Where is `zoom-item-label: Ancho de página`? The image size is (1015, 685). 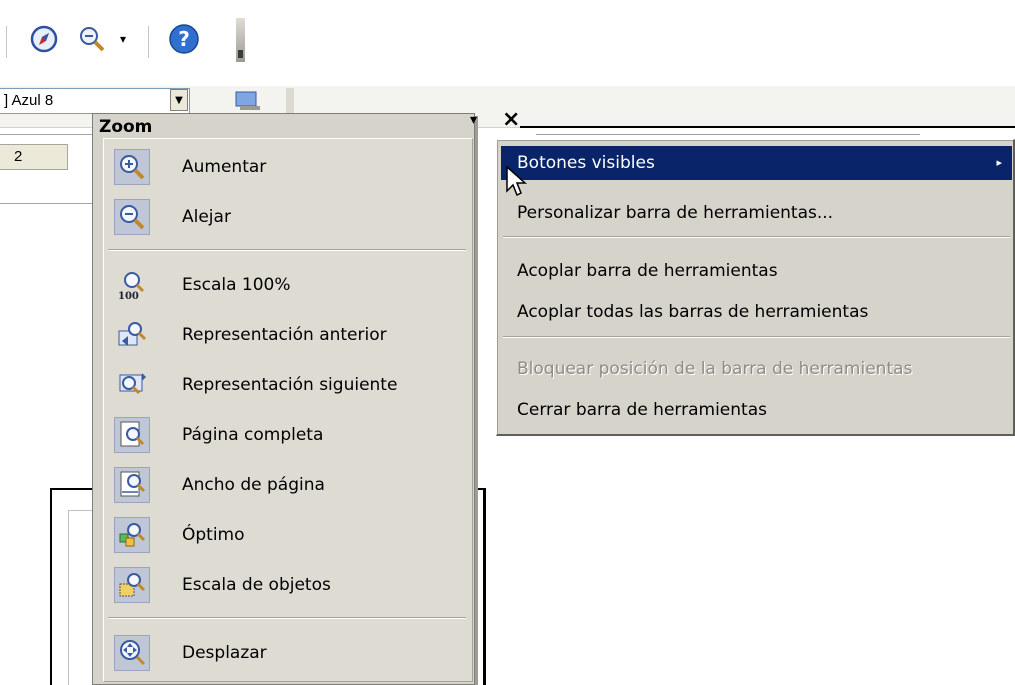
zoom-item-label: Ancho de página is located at coordinates (253, 485).